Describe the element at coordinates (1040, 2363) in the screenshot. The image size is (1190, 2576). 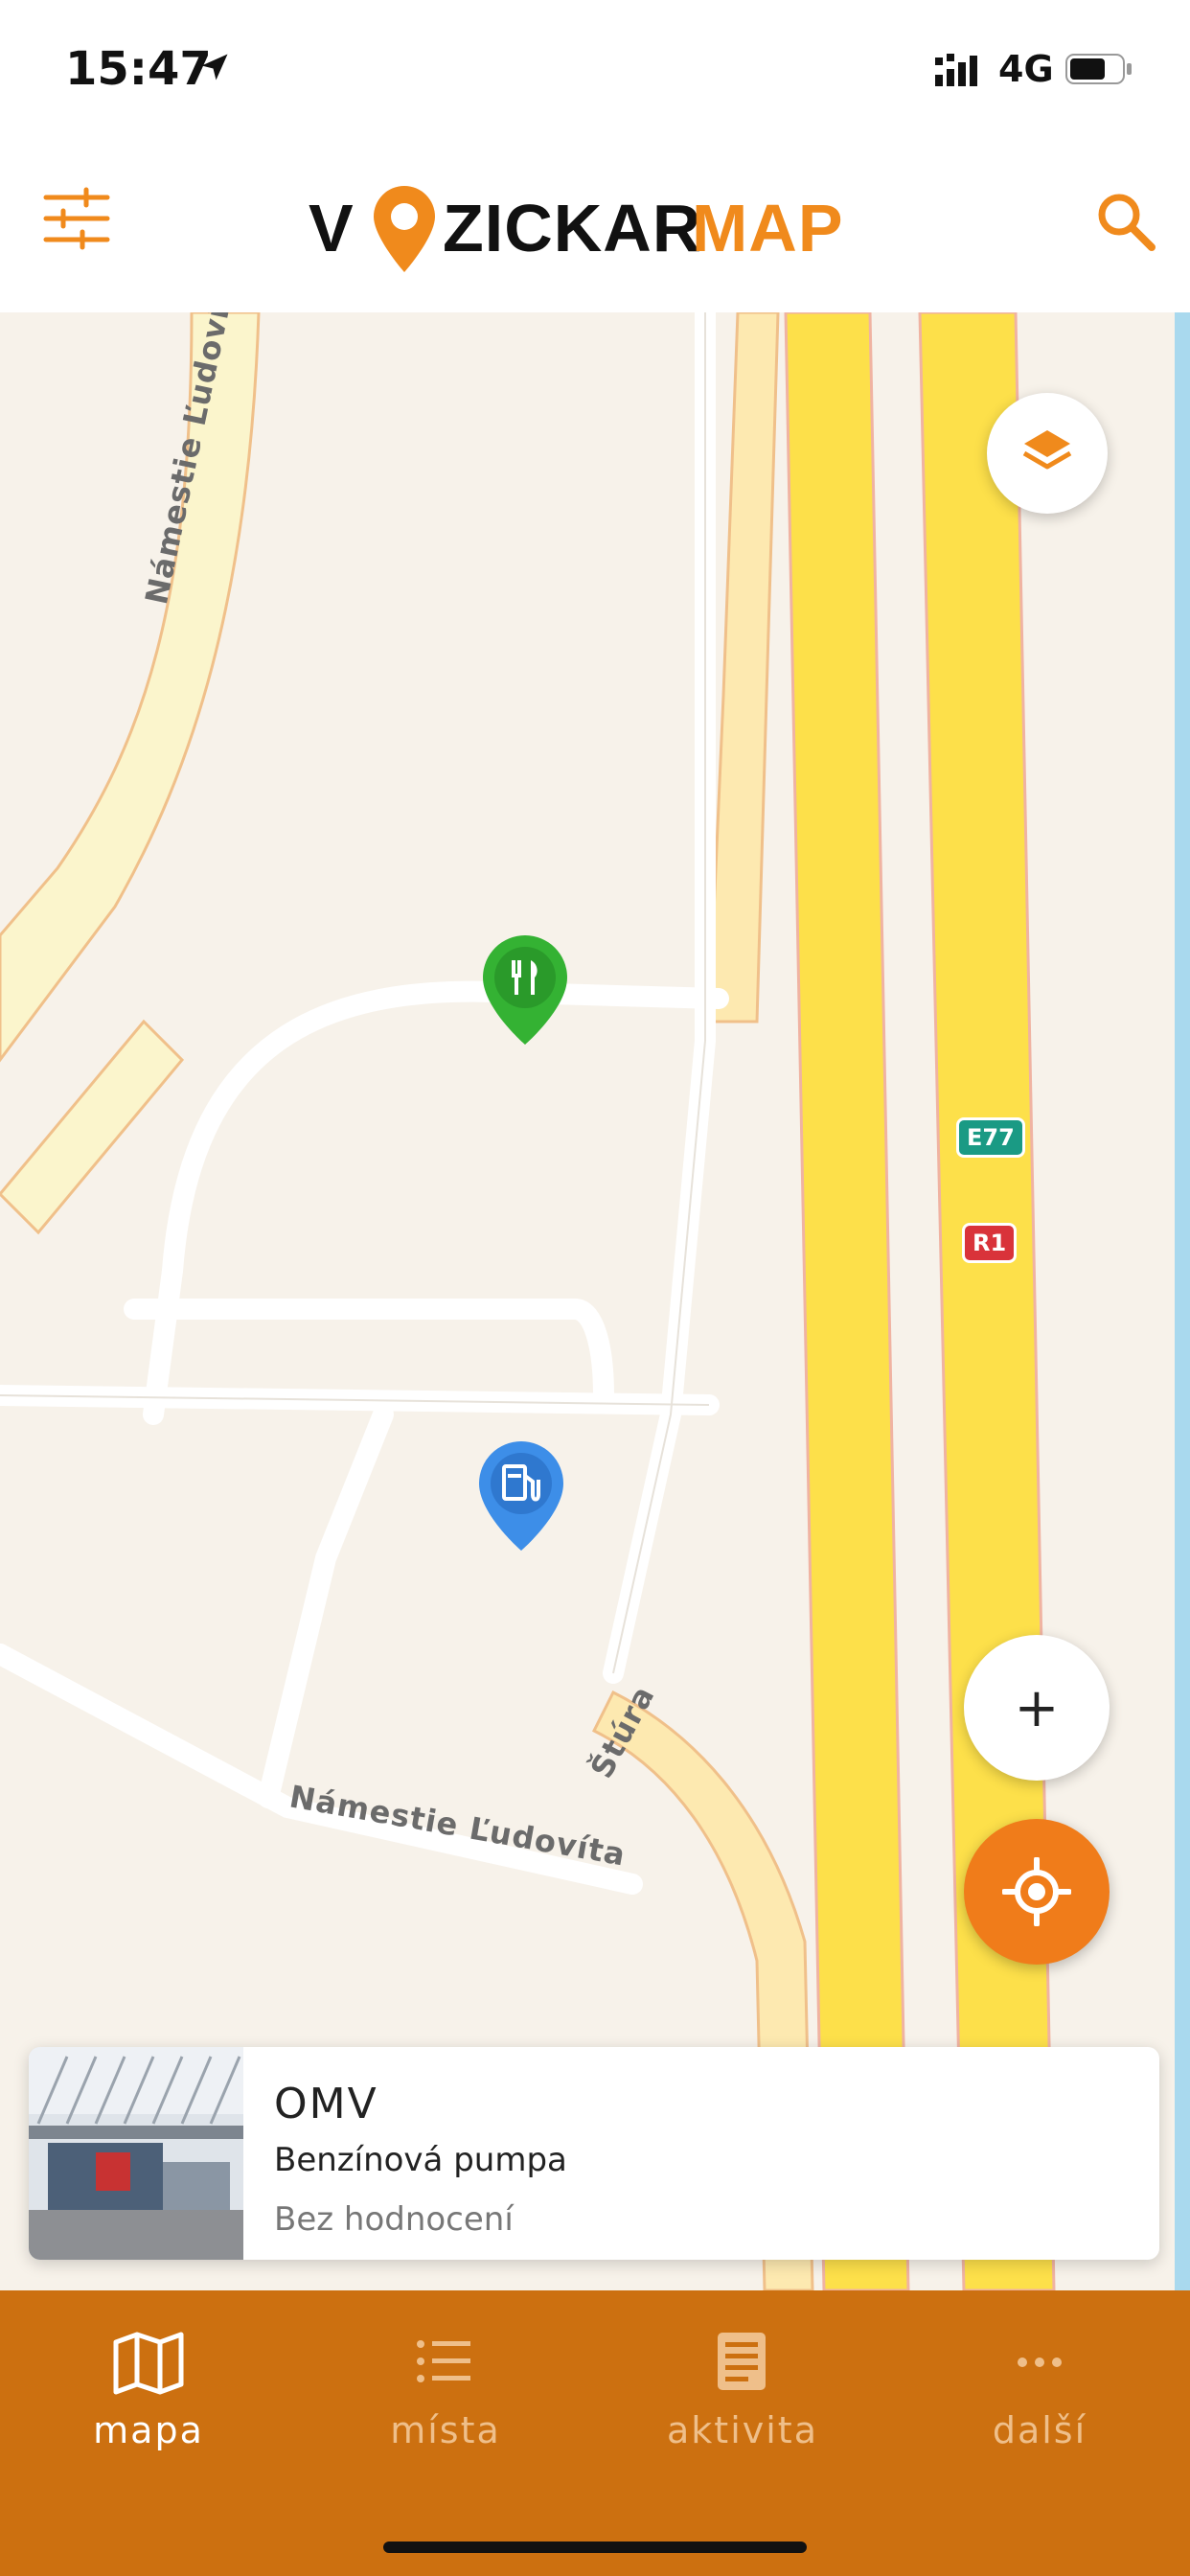
I see `more-icon` at that location.